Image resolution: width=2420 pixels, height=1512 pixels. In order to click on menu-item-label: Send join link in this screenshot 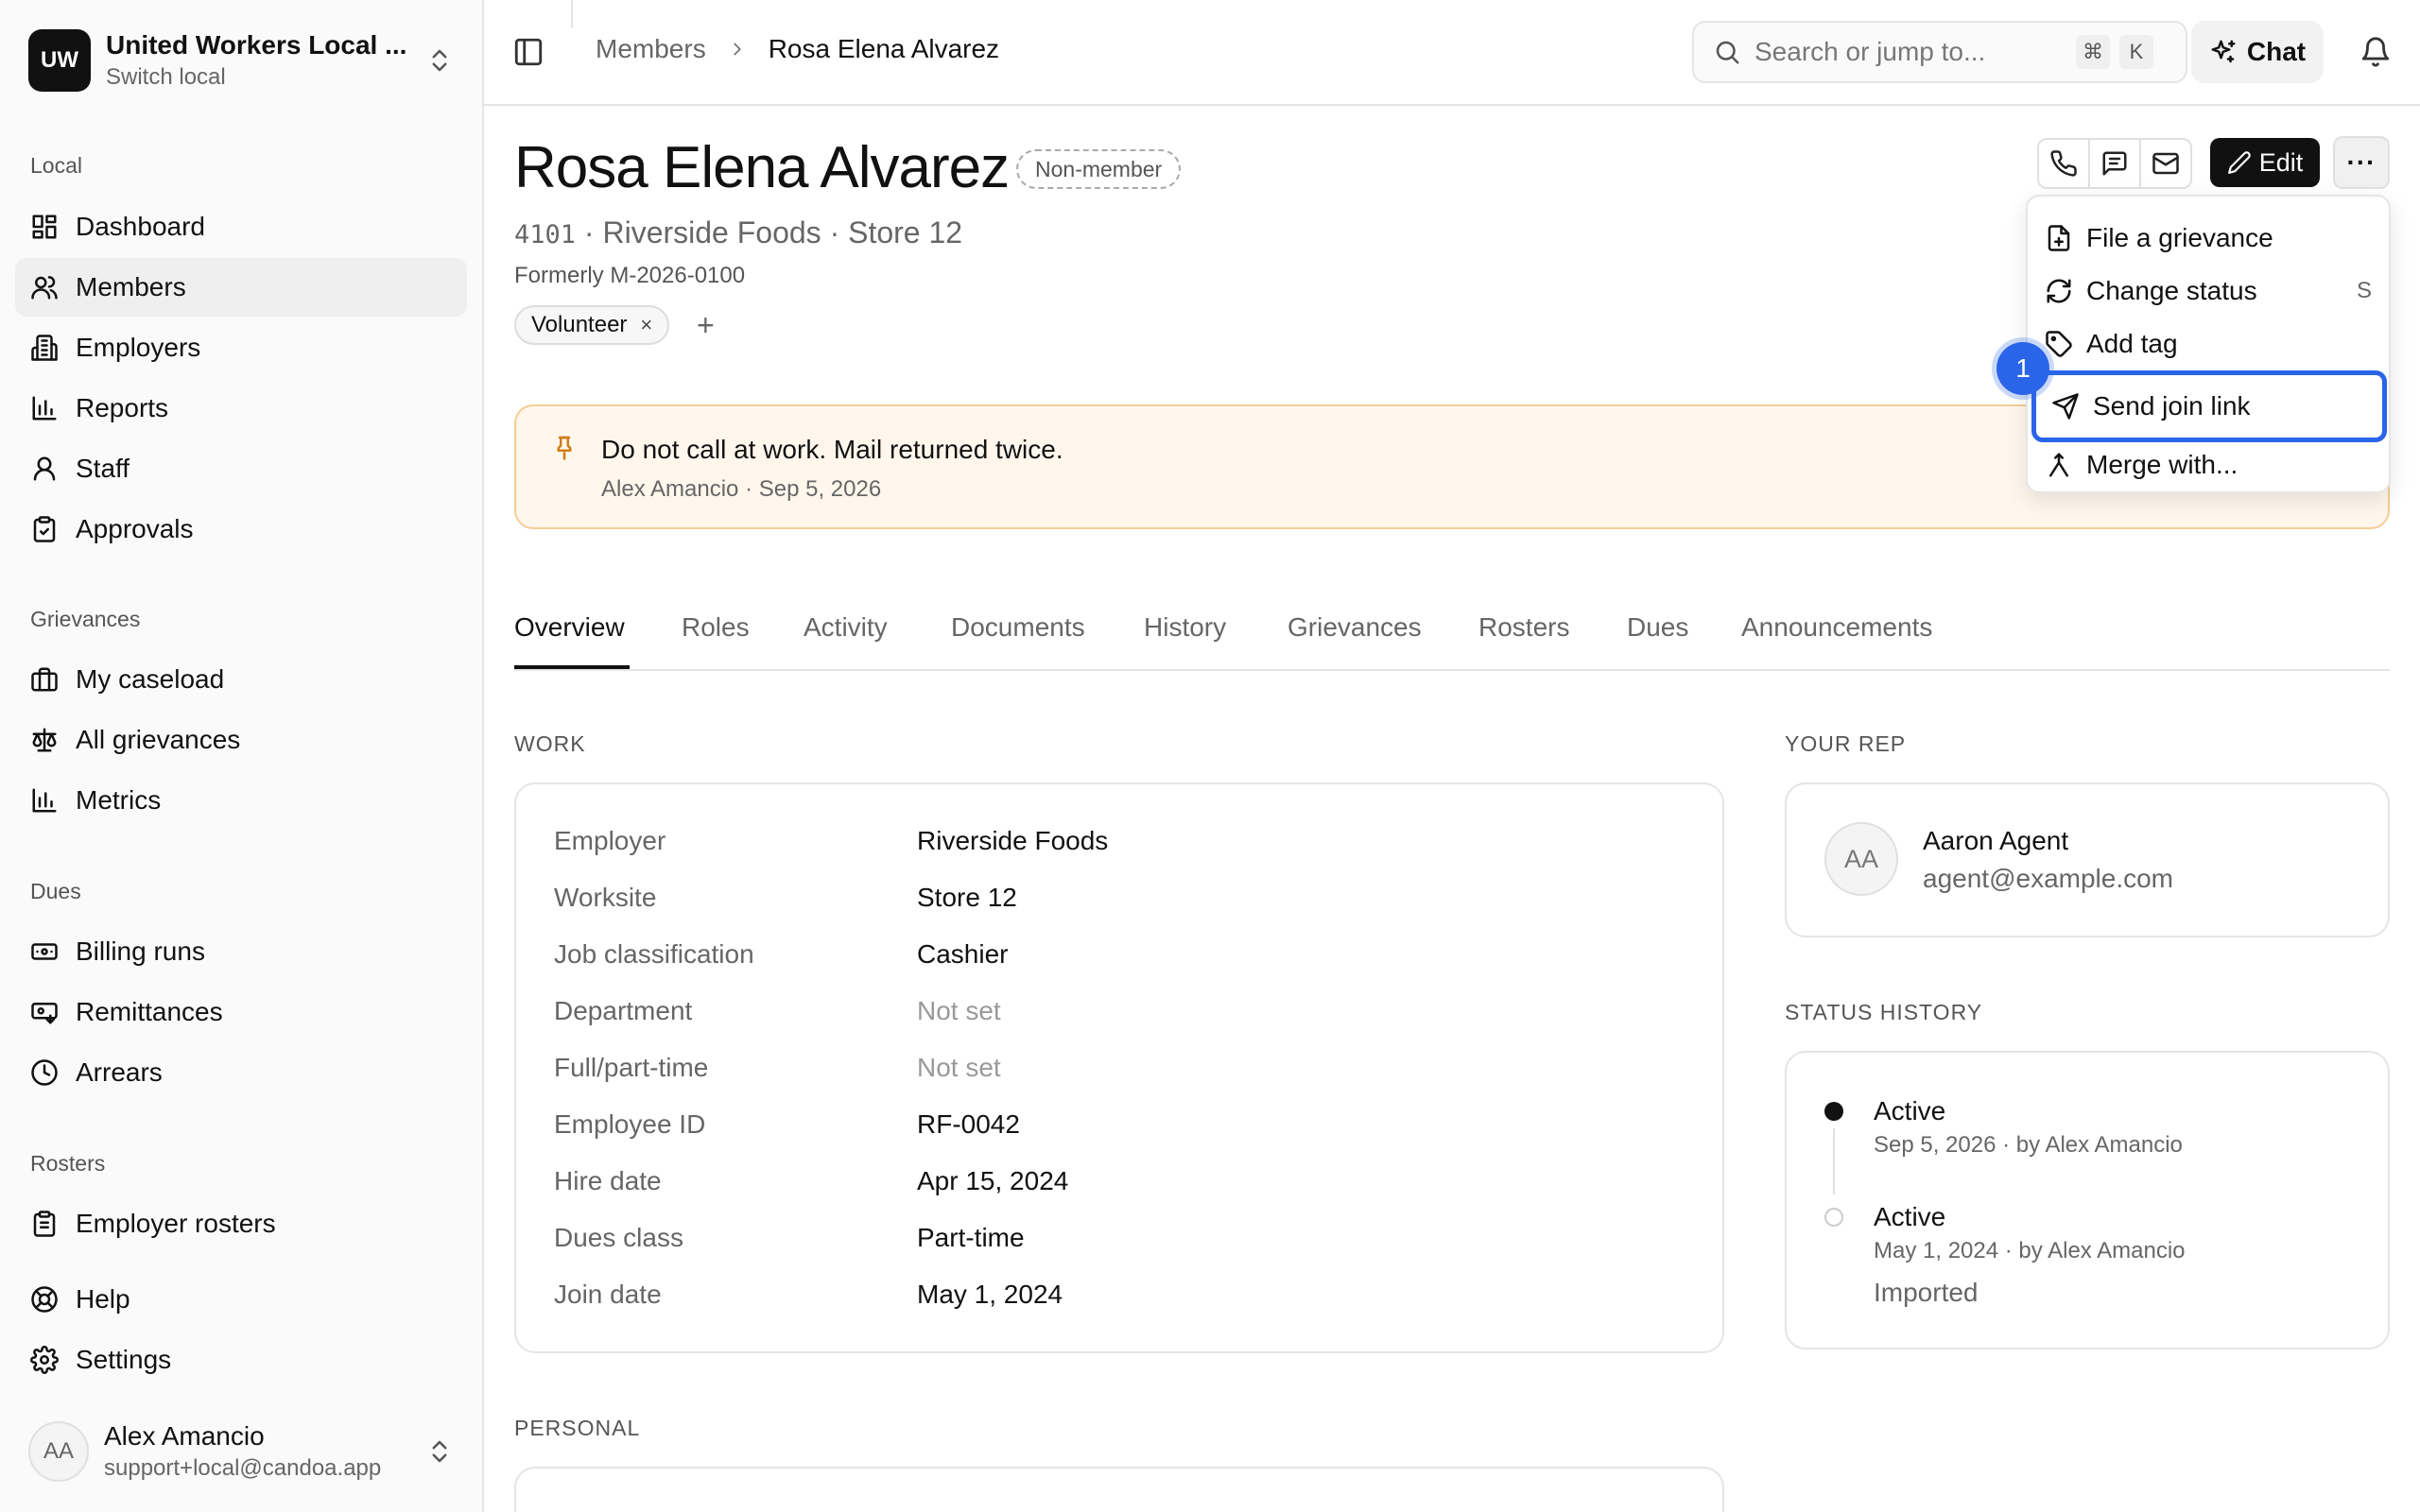, I will do `click(2172, 406)`.